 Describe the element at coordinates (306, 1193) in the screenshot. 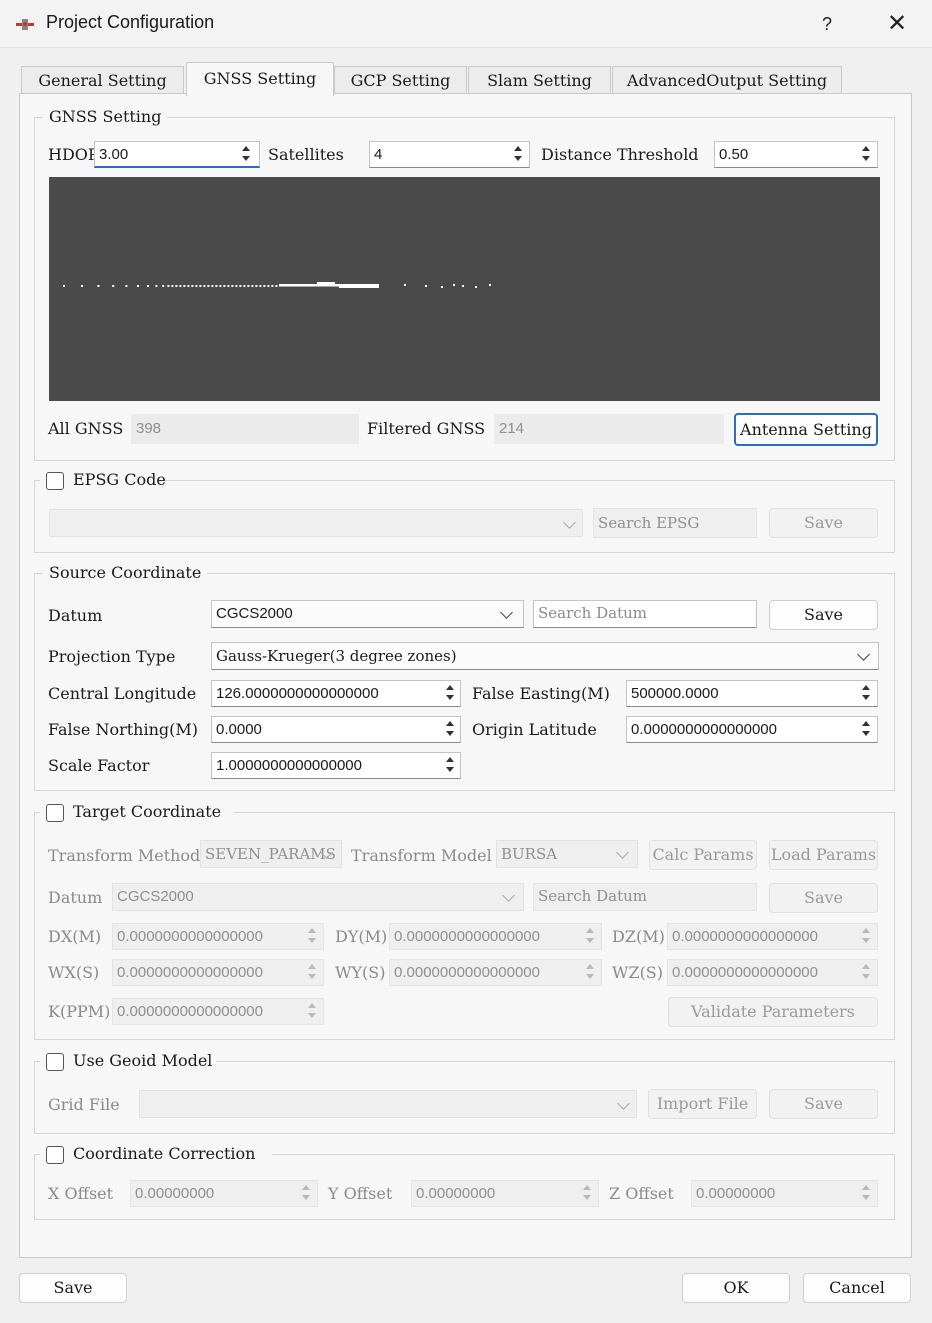

I see `x-offset-spinner` at that location.